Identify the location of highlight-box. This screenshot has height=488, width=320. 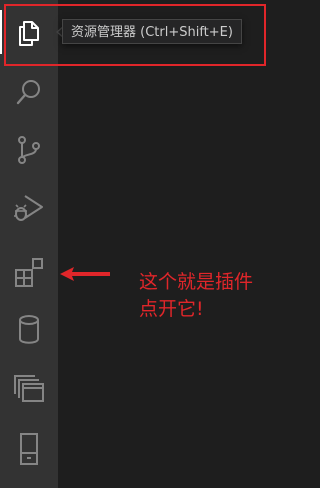
(135, 35).